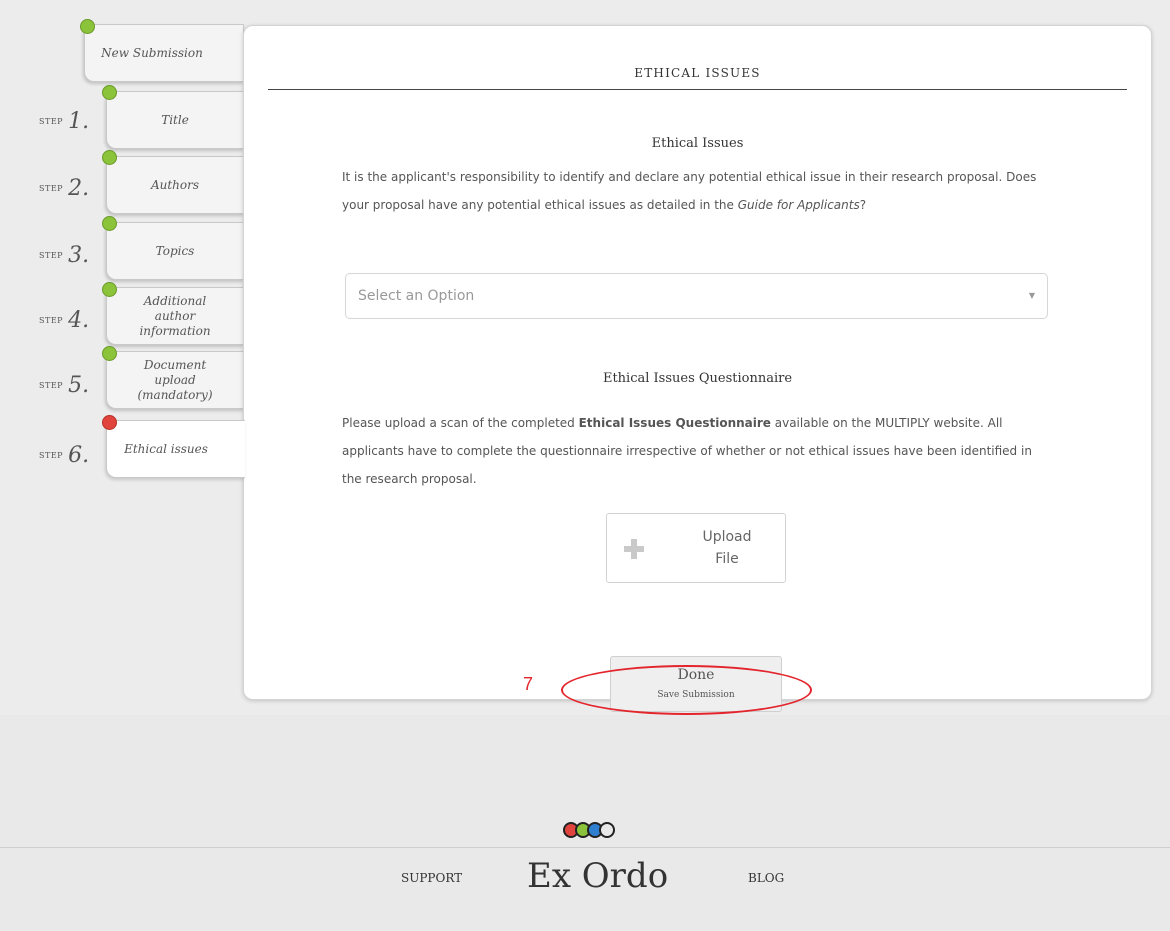  I want to click on support-link: SUPPORT, so click(431, 878).